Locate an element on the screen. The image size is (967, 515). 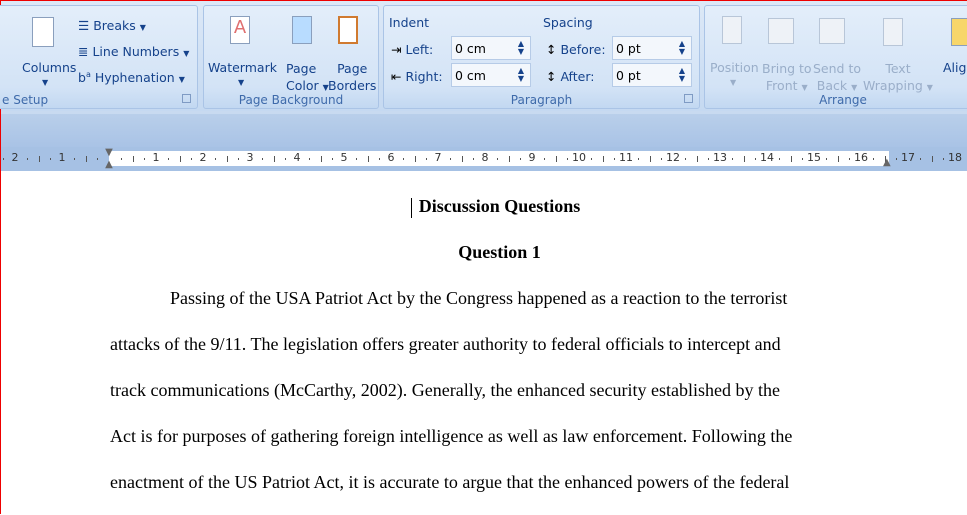
horizontal-ruler: 2 1 1 2 3 4 5 6 7 8 9 10 11 12 13 14 15 16 17 18 ▼ ▲ ▲ is located at coordinates (484, 159).